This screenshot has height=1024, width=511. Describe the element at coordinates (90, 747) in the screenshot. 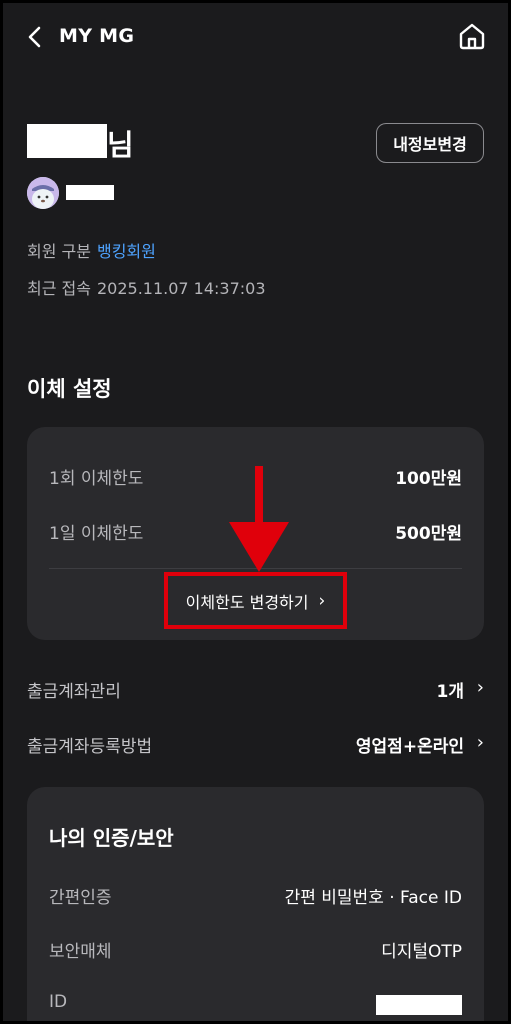

I see `registration-method-label: 출금계좌등록방법` at that location.